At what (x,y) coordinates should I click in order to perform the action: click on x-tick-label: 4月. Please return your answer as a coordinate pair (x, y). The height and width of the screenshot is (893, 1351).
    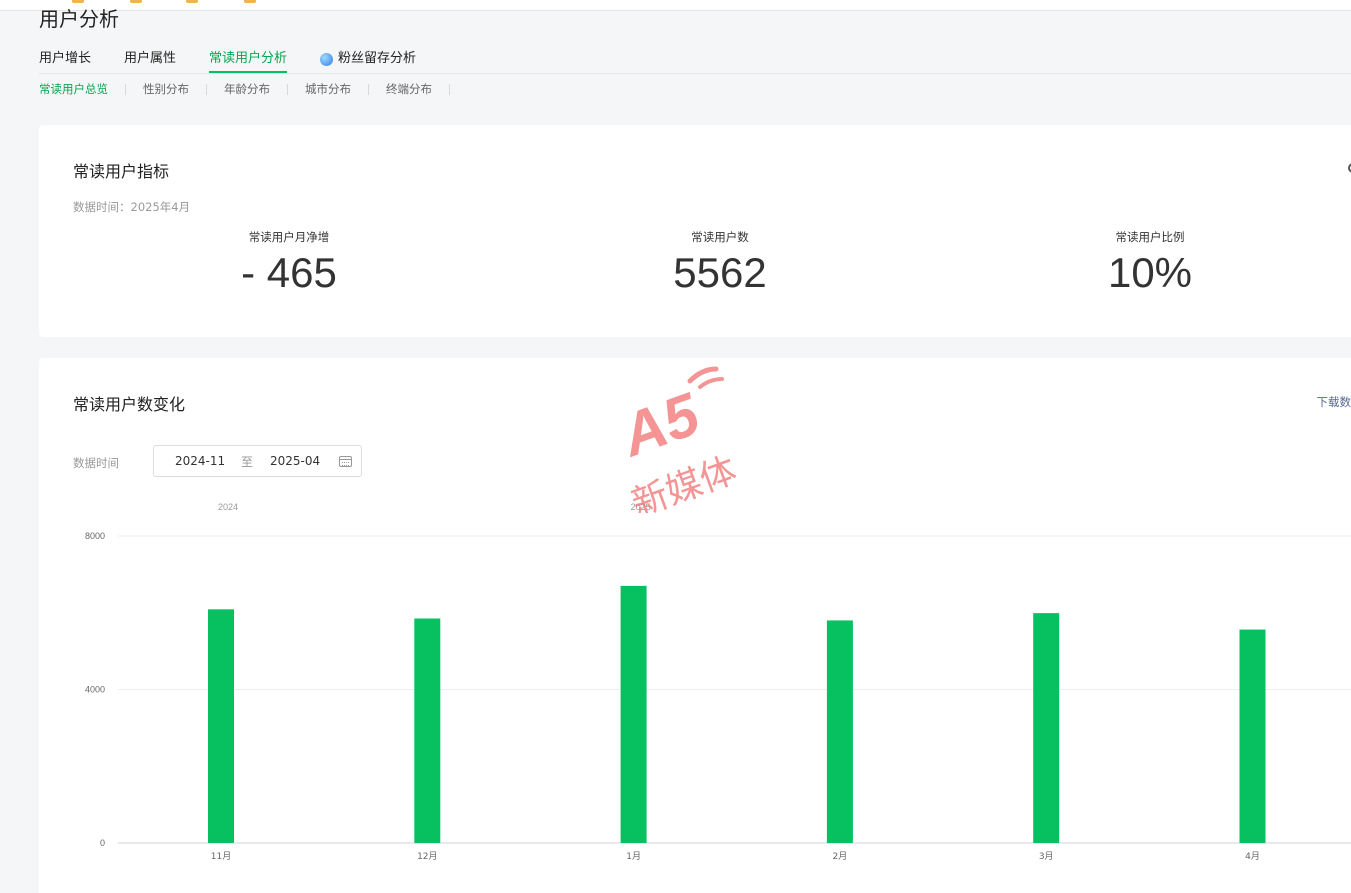
    Looking at the image, I should click on (1252, 856).